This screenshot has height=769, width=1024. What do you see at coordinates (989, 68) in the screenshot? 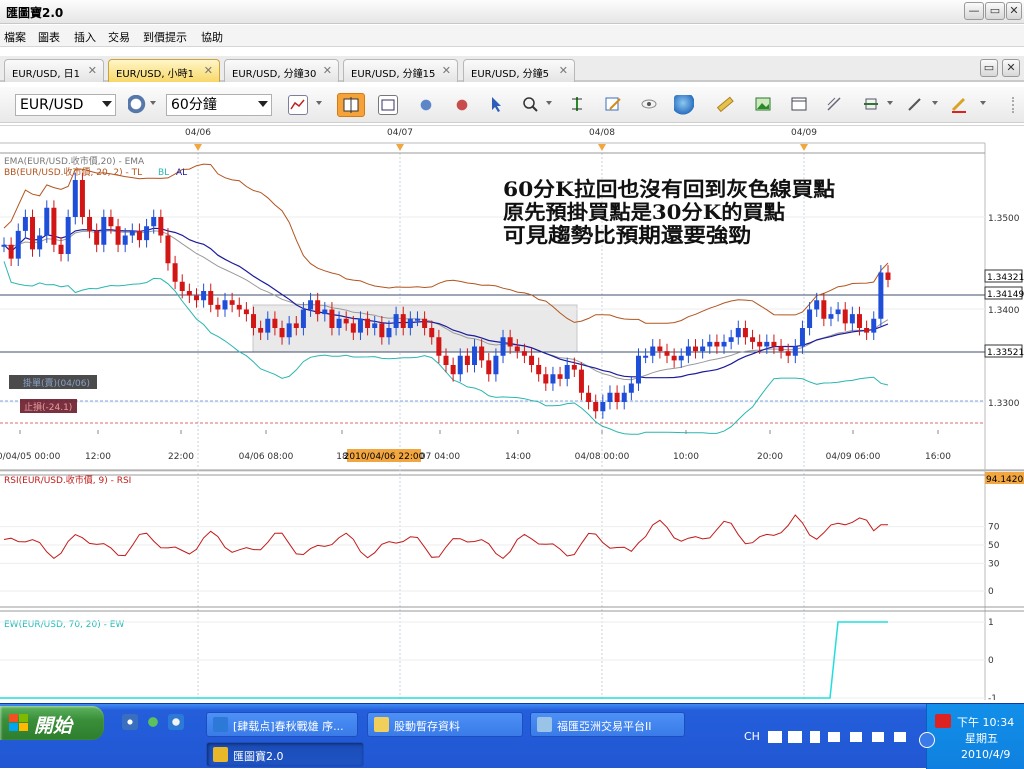
I see `tab-restore-button: ▭` at bounding box center [989, 68].